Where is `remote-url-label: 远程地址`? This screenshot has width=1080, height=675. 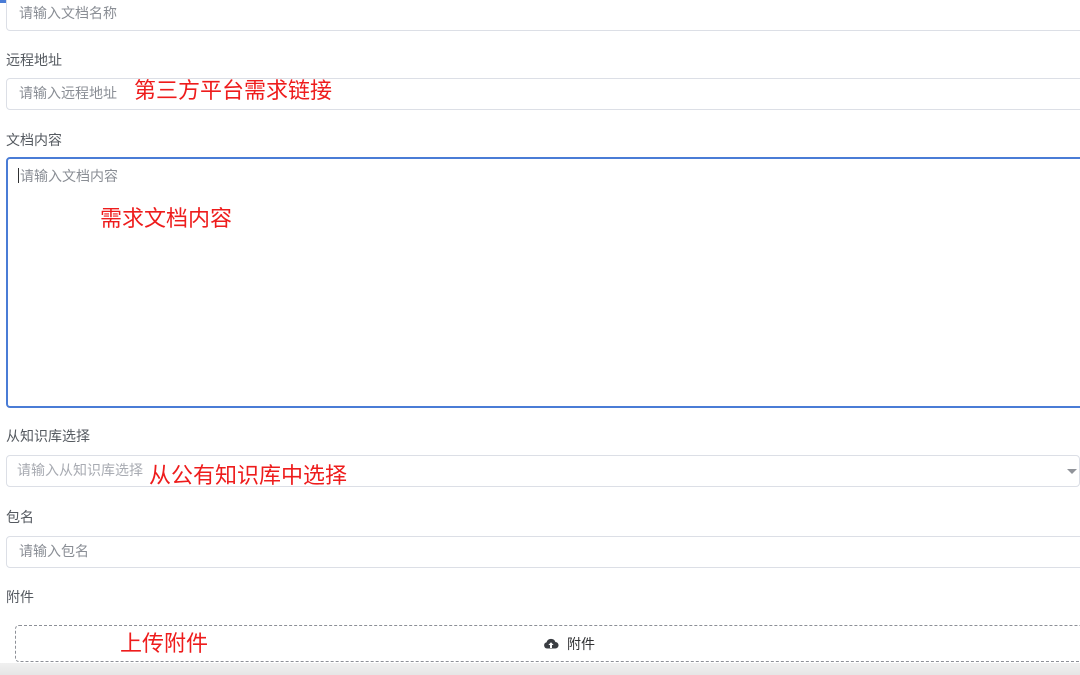
remote-url-label: 远程地址 is located at coordinates (34, 61).